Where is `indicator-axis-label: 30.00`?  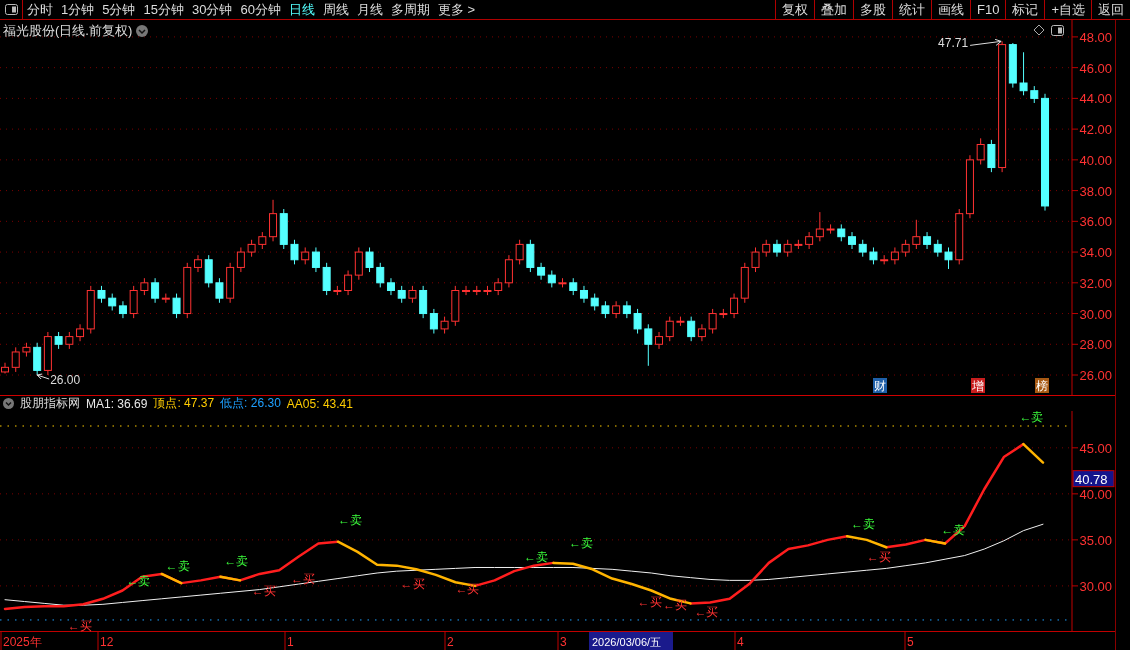
indicator-axis-label: 30.00 is located at coordinates (1095, 586).